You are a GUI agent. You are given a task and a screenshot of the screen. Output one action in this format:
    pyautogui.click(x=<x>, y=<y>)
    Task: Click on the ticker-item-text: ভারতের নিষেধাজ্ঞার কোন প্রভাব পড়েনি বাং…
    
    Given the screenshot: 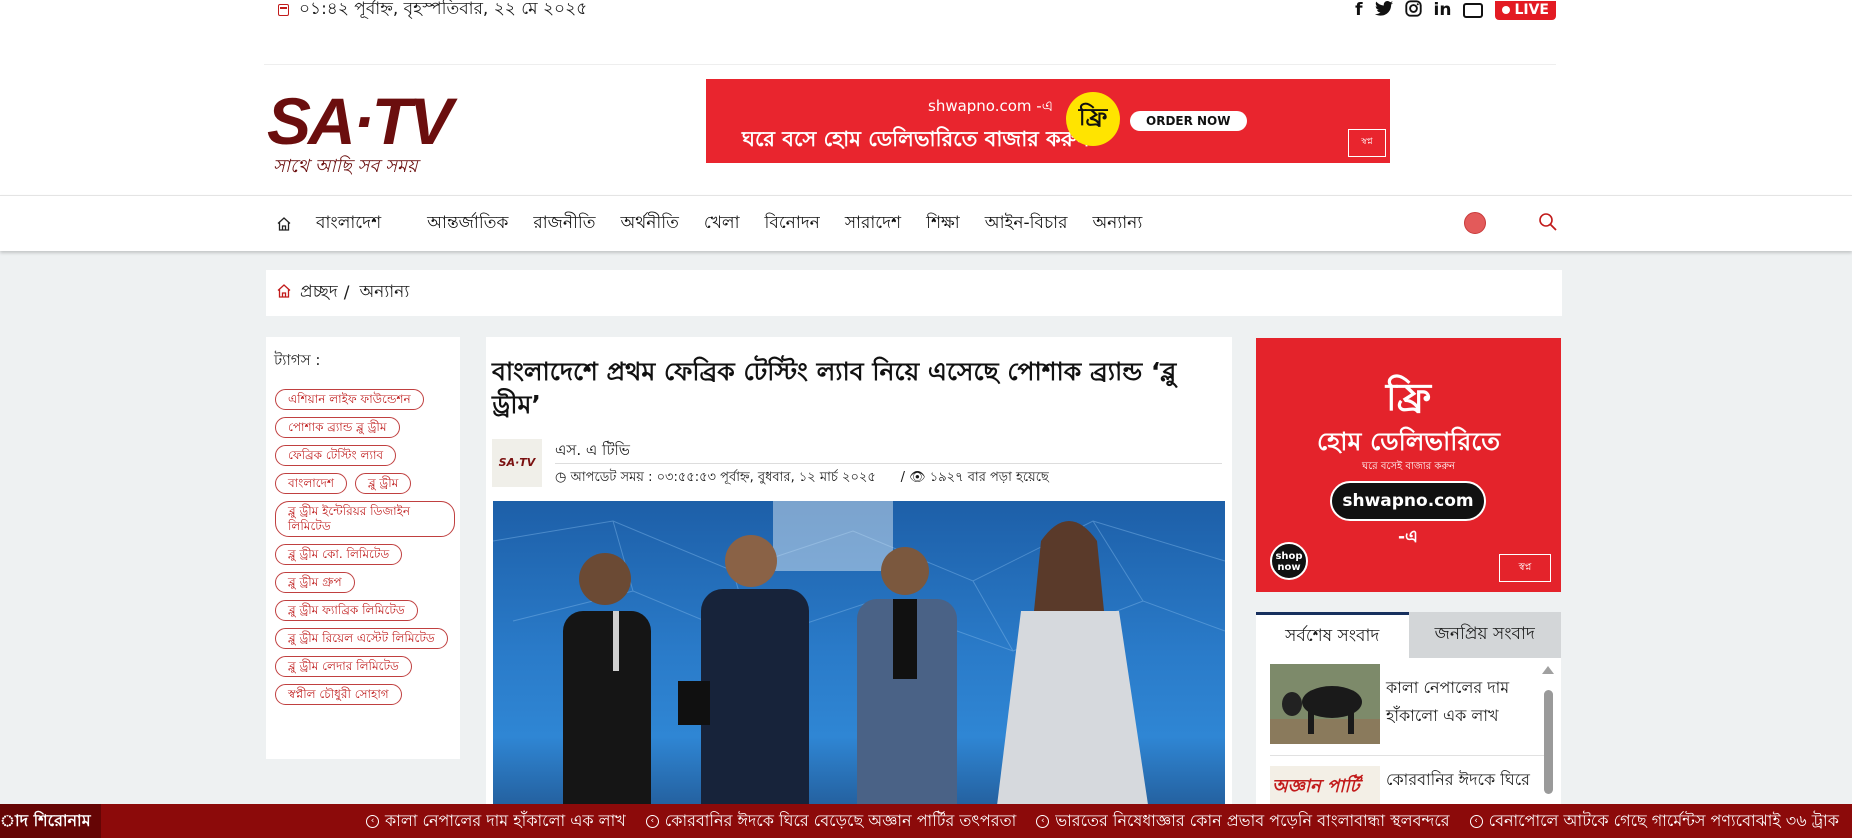 What is the action you would take?
    pyautogui.click(x=1252, y=820)
    